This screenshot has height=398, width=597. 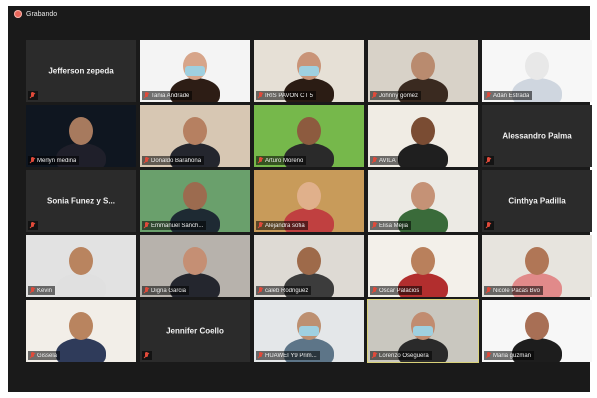 I want to click on participant-tile: Alessandro Palma, so click(x=537, y=136).